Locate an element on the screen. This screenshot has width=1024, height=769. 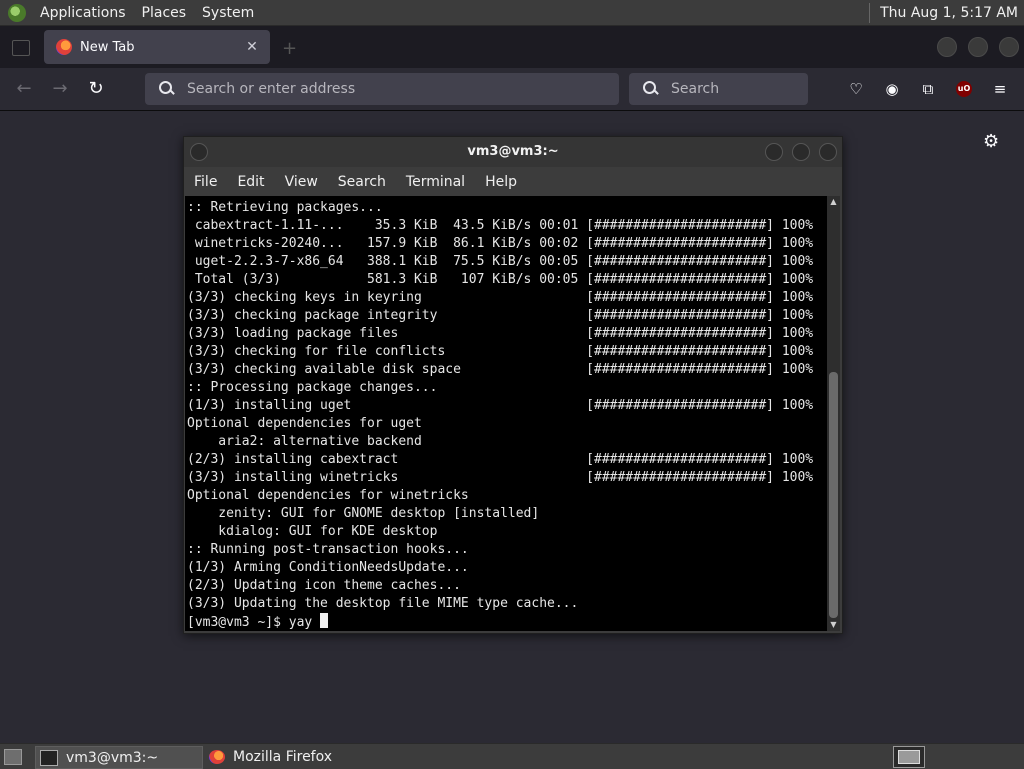
terminal-icon is located at coordinates (49, 757).